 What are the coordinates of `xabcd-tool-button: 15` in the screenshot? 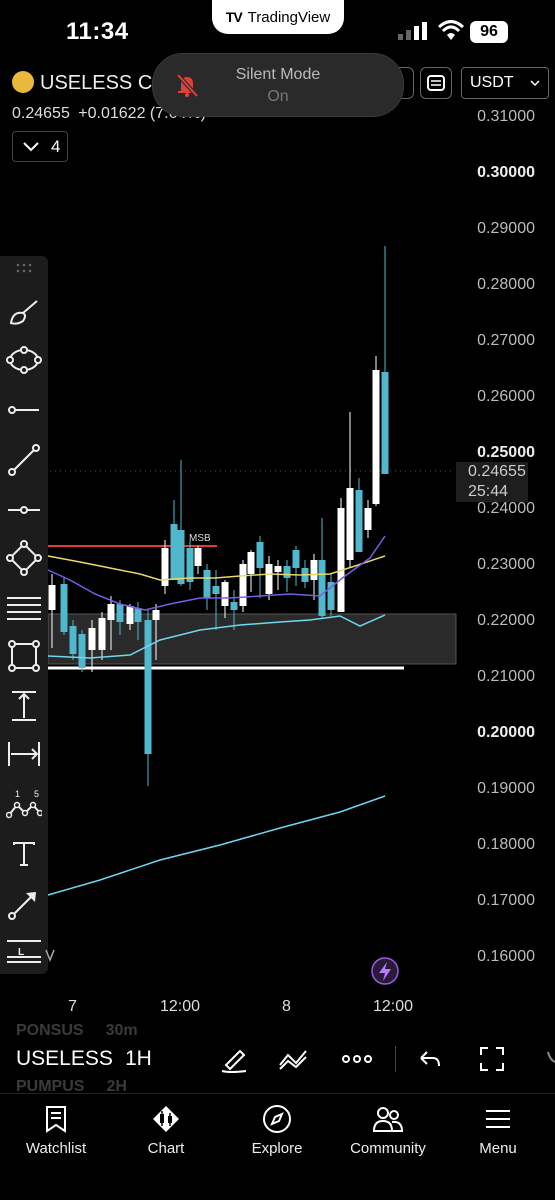 It's located at (24, 804).